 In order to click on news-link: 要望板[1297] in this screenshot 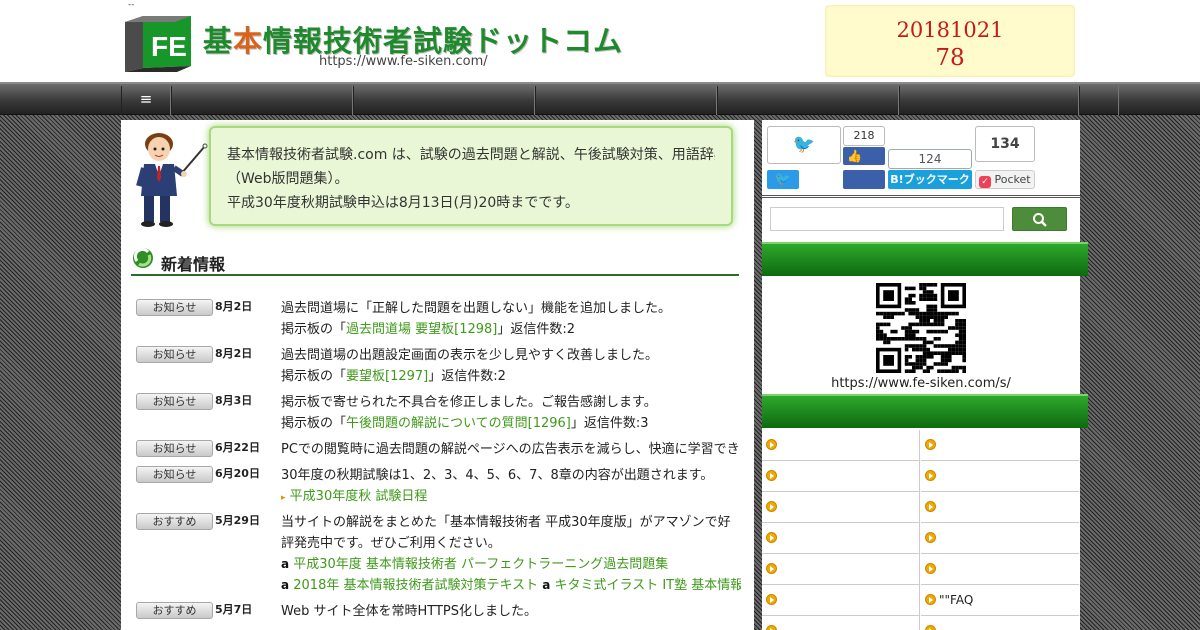, I will do `click(387, 376)`.